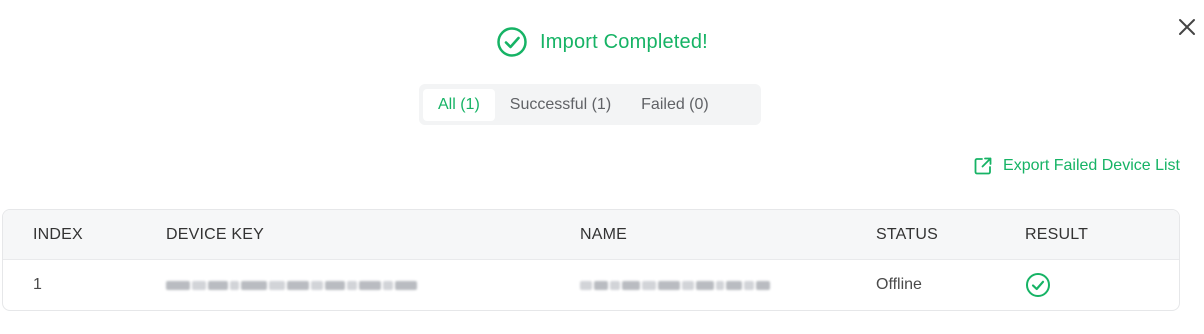 This screenshot has width=1204, height=334. I want to click on export-failed-device-list-link: Export Failed Device List, so click(1076, 166).